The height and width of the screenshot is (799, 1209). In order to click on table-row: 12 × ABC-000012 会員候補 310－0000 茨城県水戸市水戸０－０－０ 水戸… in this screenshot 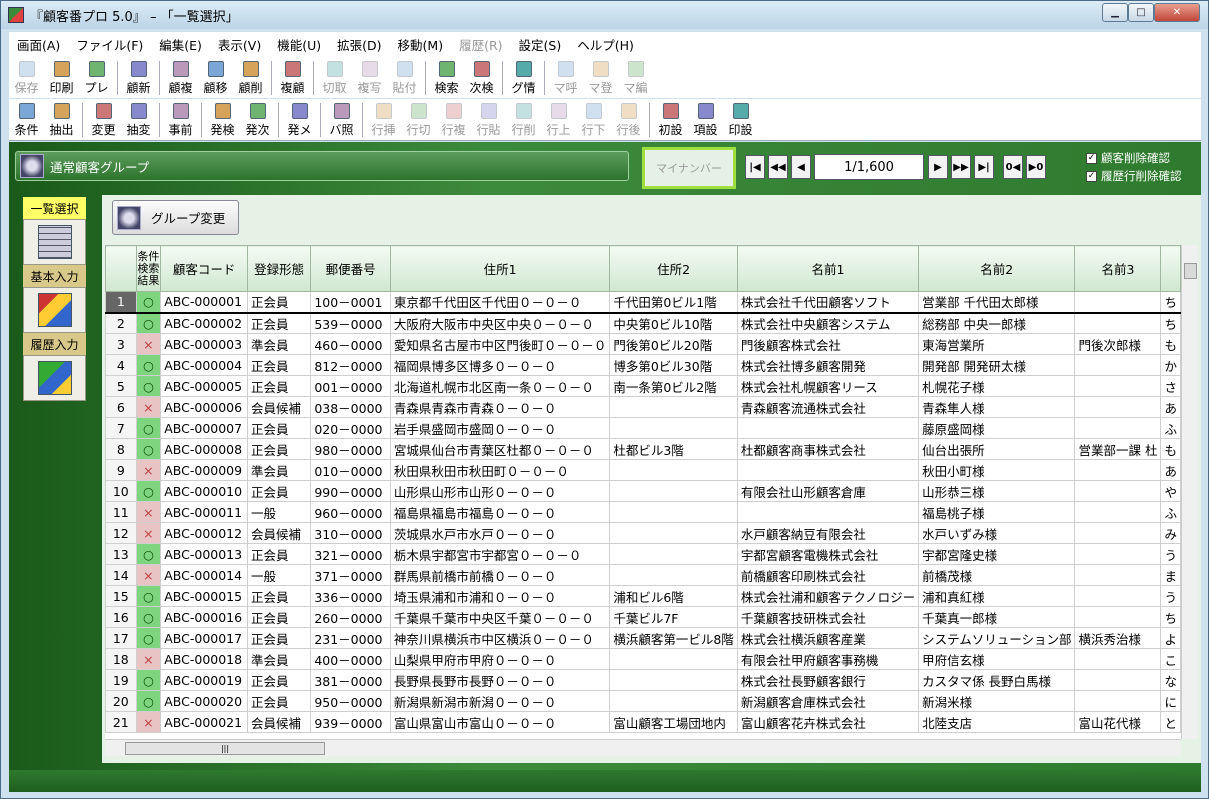, I will do `click(643, 533)`.